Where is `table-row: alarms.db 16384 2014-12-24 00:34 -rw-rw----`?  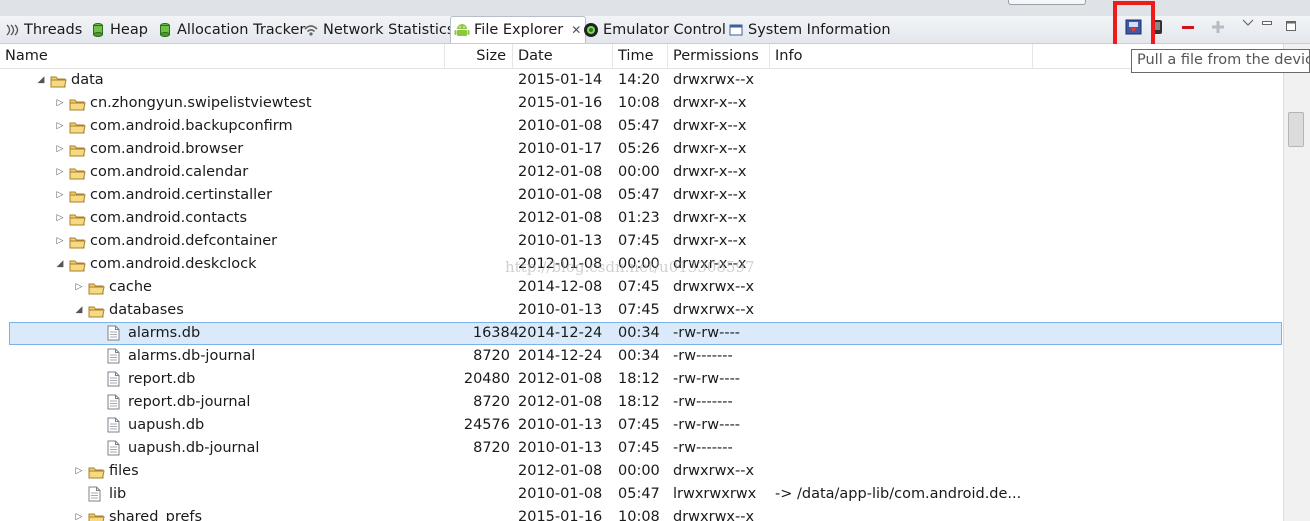
table-row: alarms.db 16384 2014-12-24 00:34 -rw-rw---- is located at coordinates (645, 333).